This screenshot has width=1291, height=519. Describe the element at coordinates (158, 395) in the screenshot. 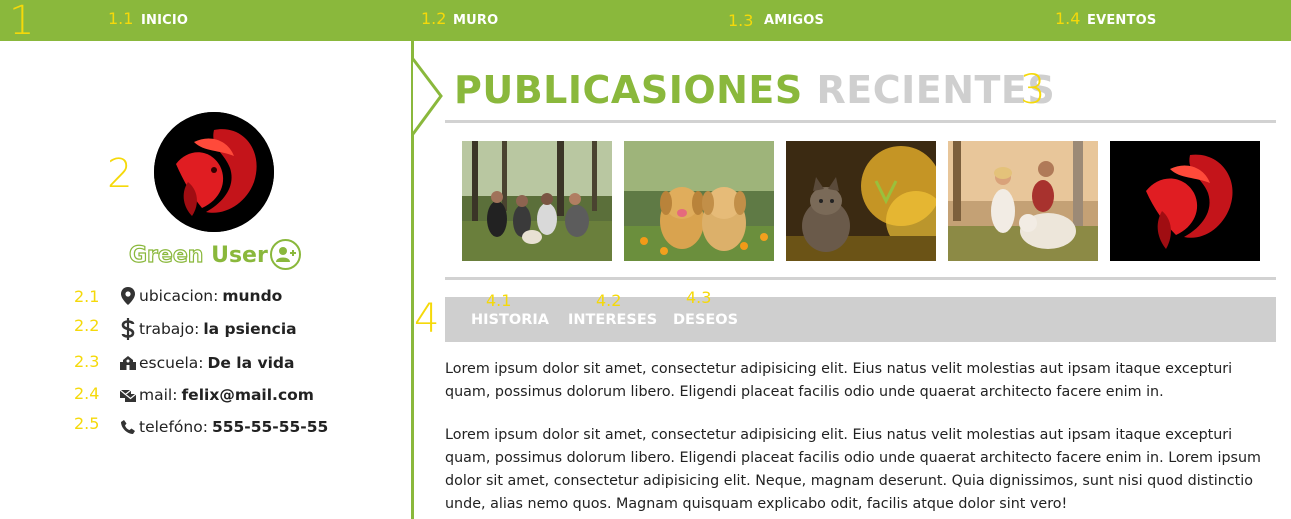

I see `info-label: mail:` at that location.